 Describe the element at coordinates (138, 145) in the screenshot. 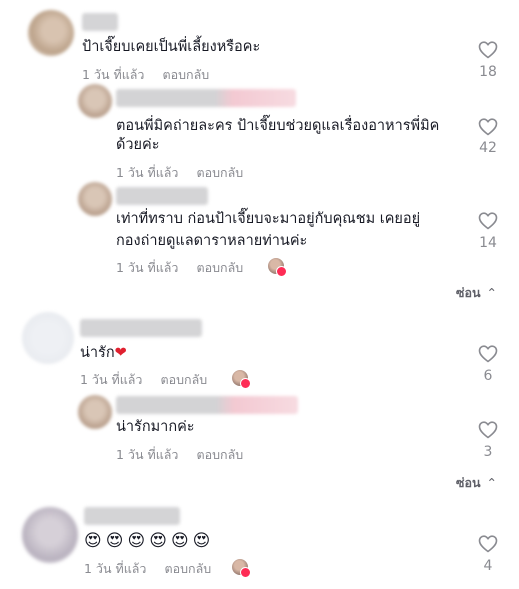

I see `reply-text-line-2: ด้วยค่ะ` at that location.